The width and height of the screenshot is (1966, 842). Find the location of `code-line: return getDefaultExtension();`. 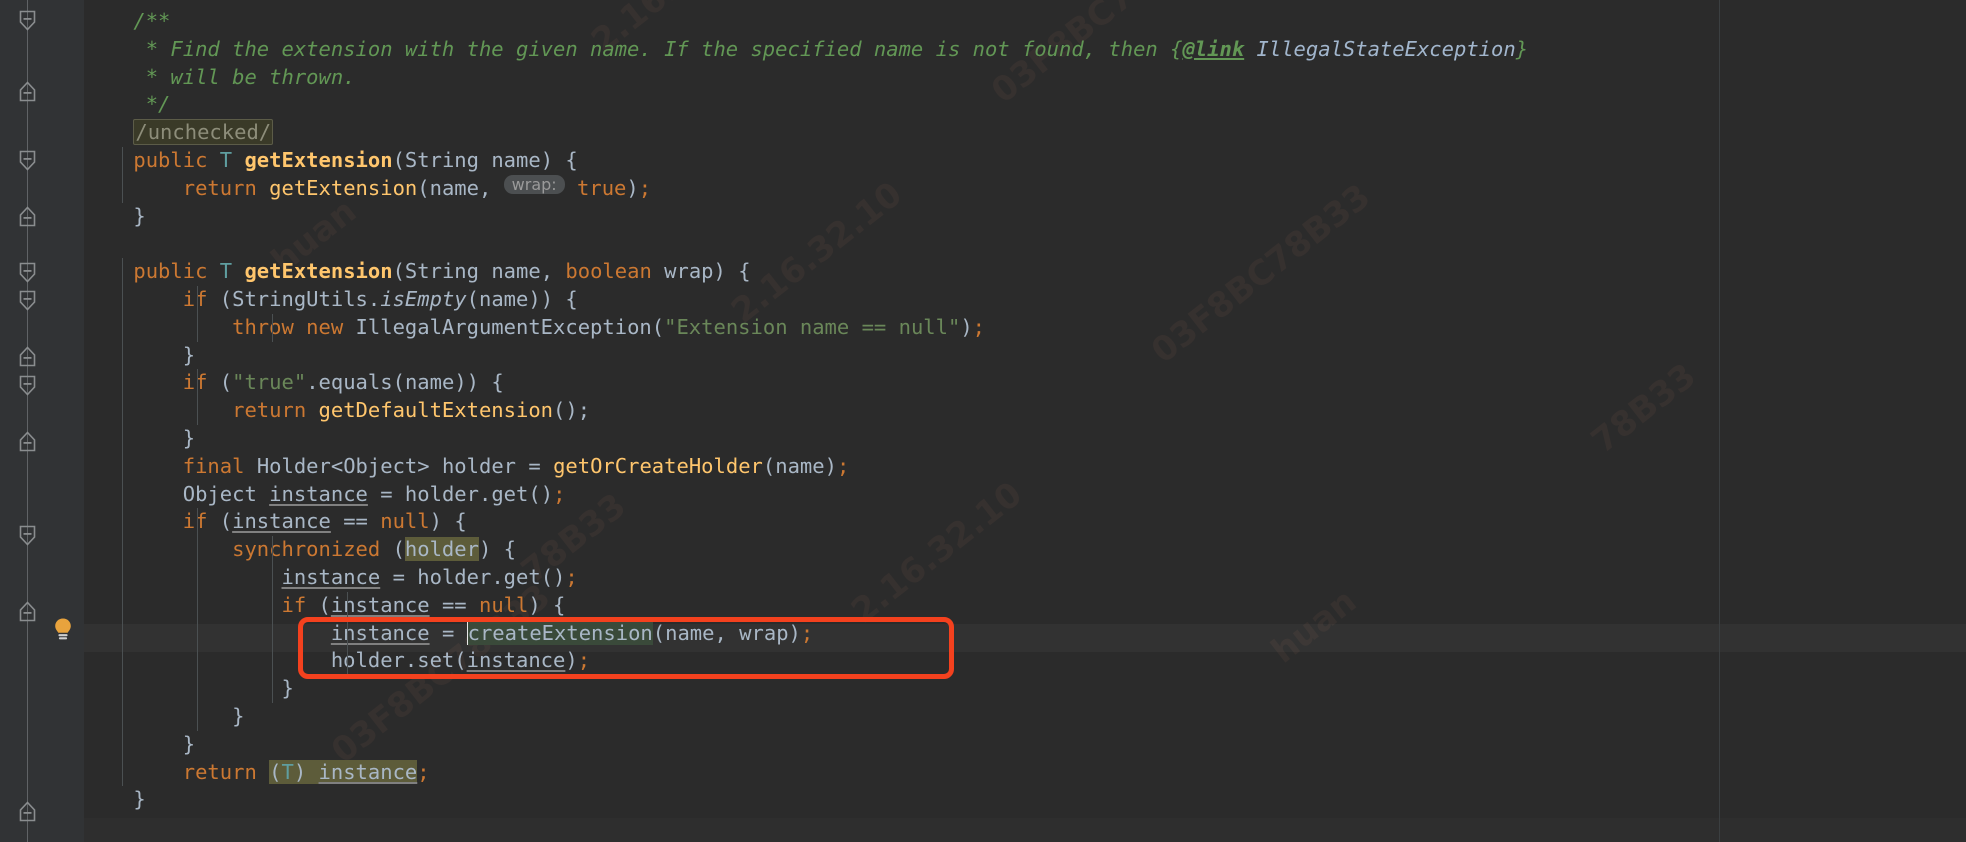

code-line: return getDefaultExtension(); is located at coordinates (337, 411).